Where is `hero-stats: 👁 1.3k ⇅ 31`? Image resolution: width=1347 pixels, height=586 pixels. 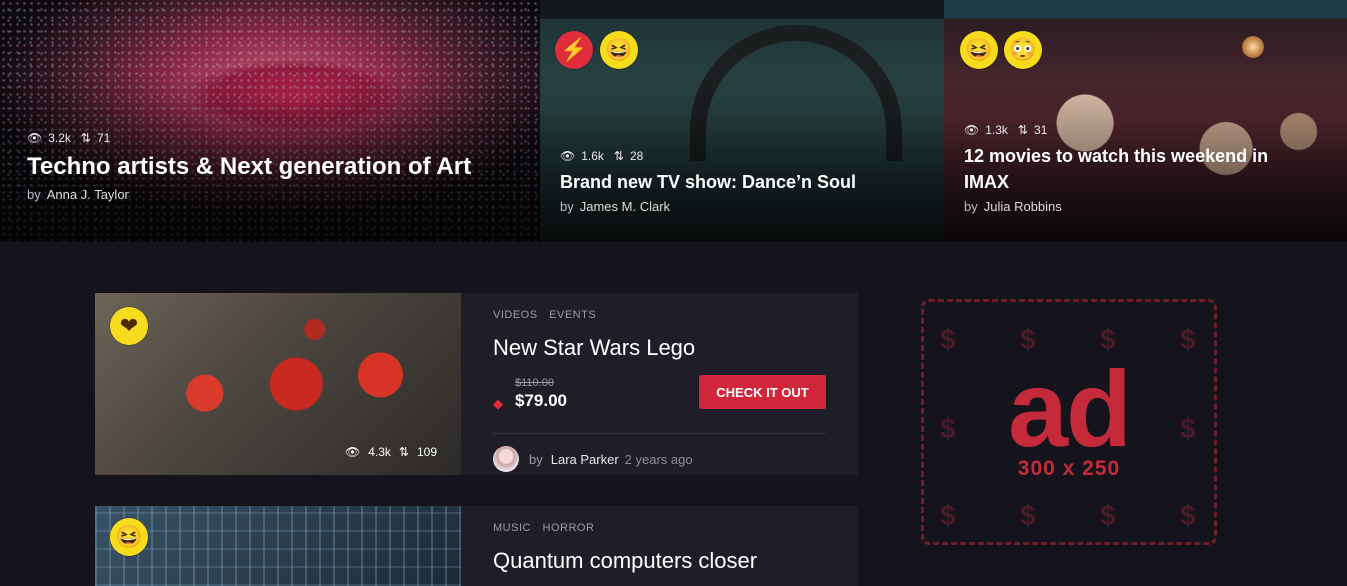
hero-stats: 👁 1.3k ⇅ 31 is located at coordinates (1135, 130).